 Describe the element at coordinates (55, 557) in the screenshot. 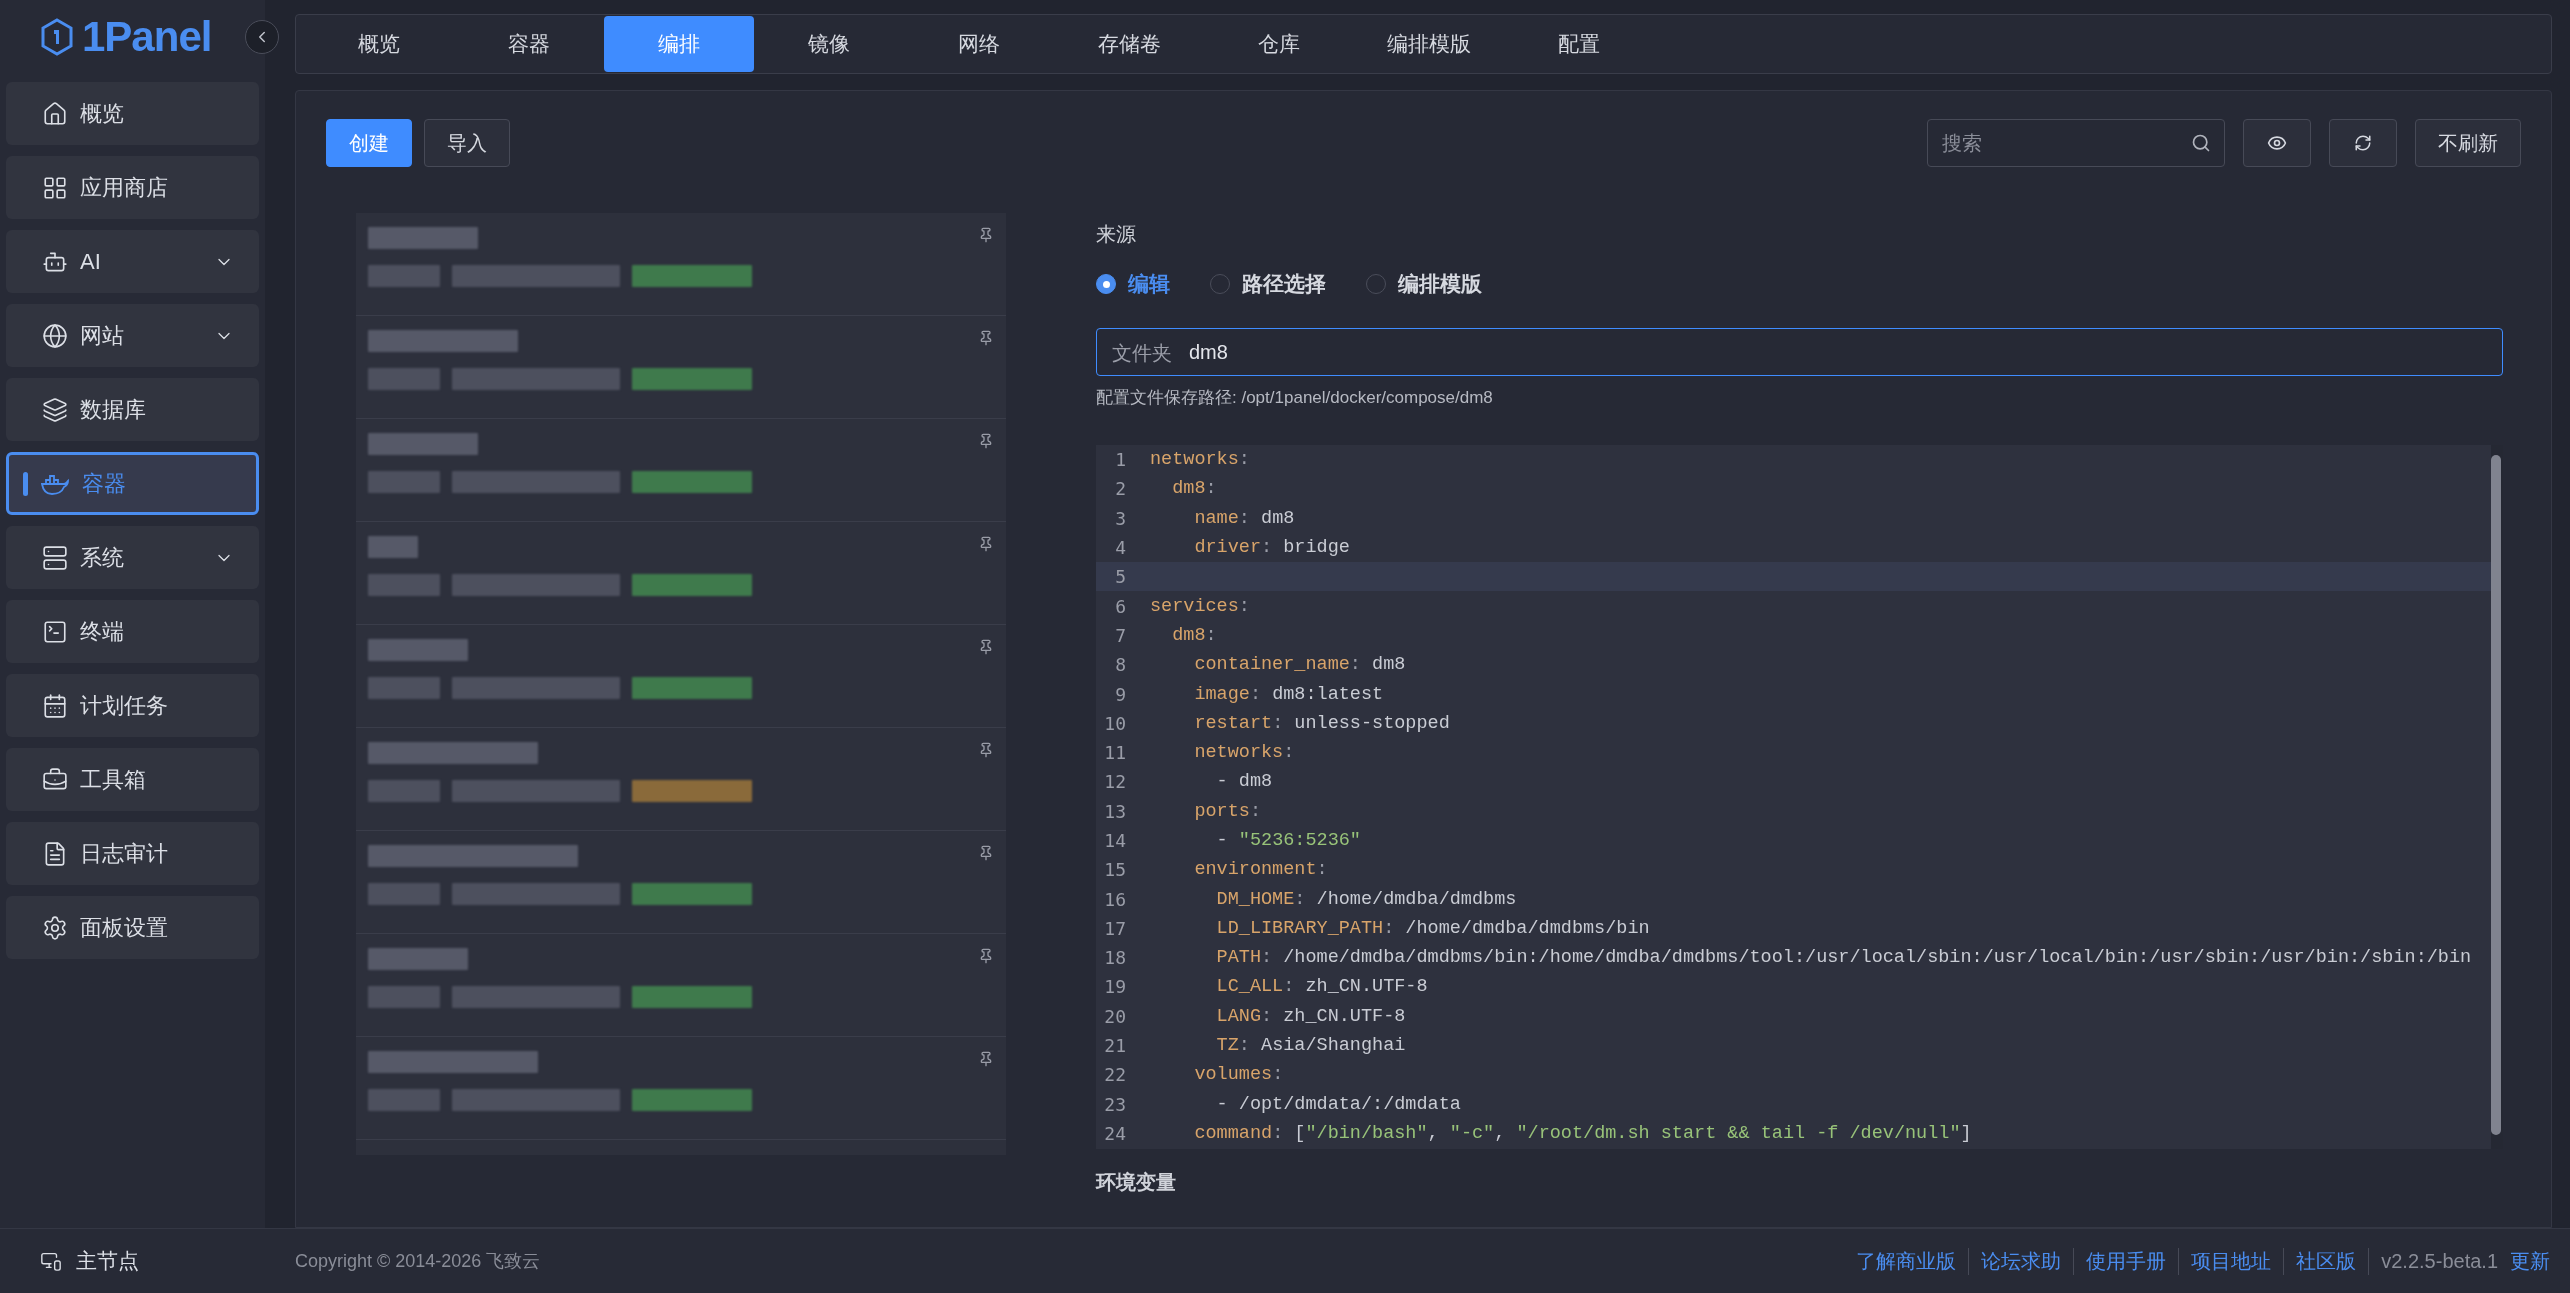

I see `server-icon` at that location.